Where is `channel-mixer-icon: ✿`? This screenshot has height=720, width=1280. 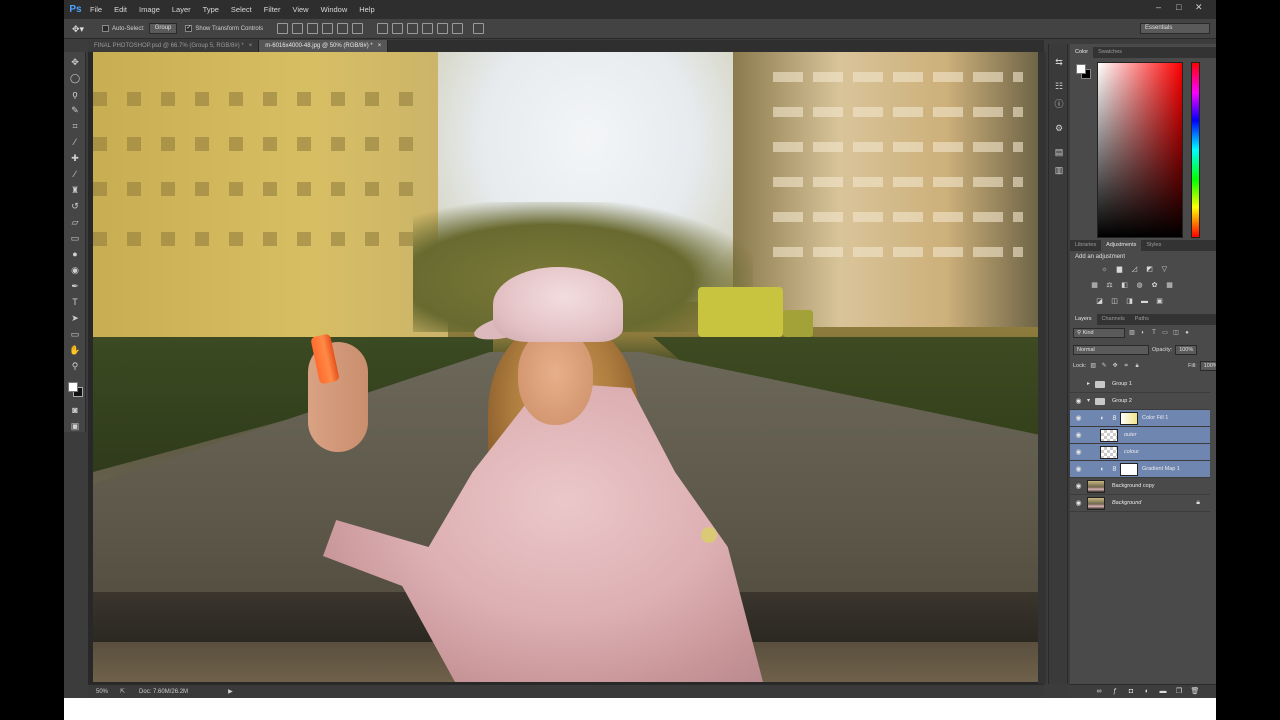
channel-mixer-icon: ✿ is located at coordinates (1154, 285).